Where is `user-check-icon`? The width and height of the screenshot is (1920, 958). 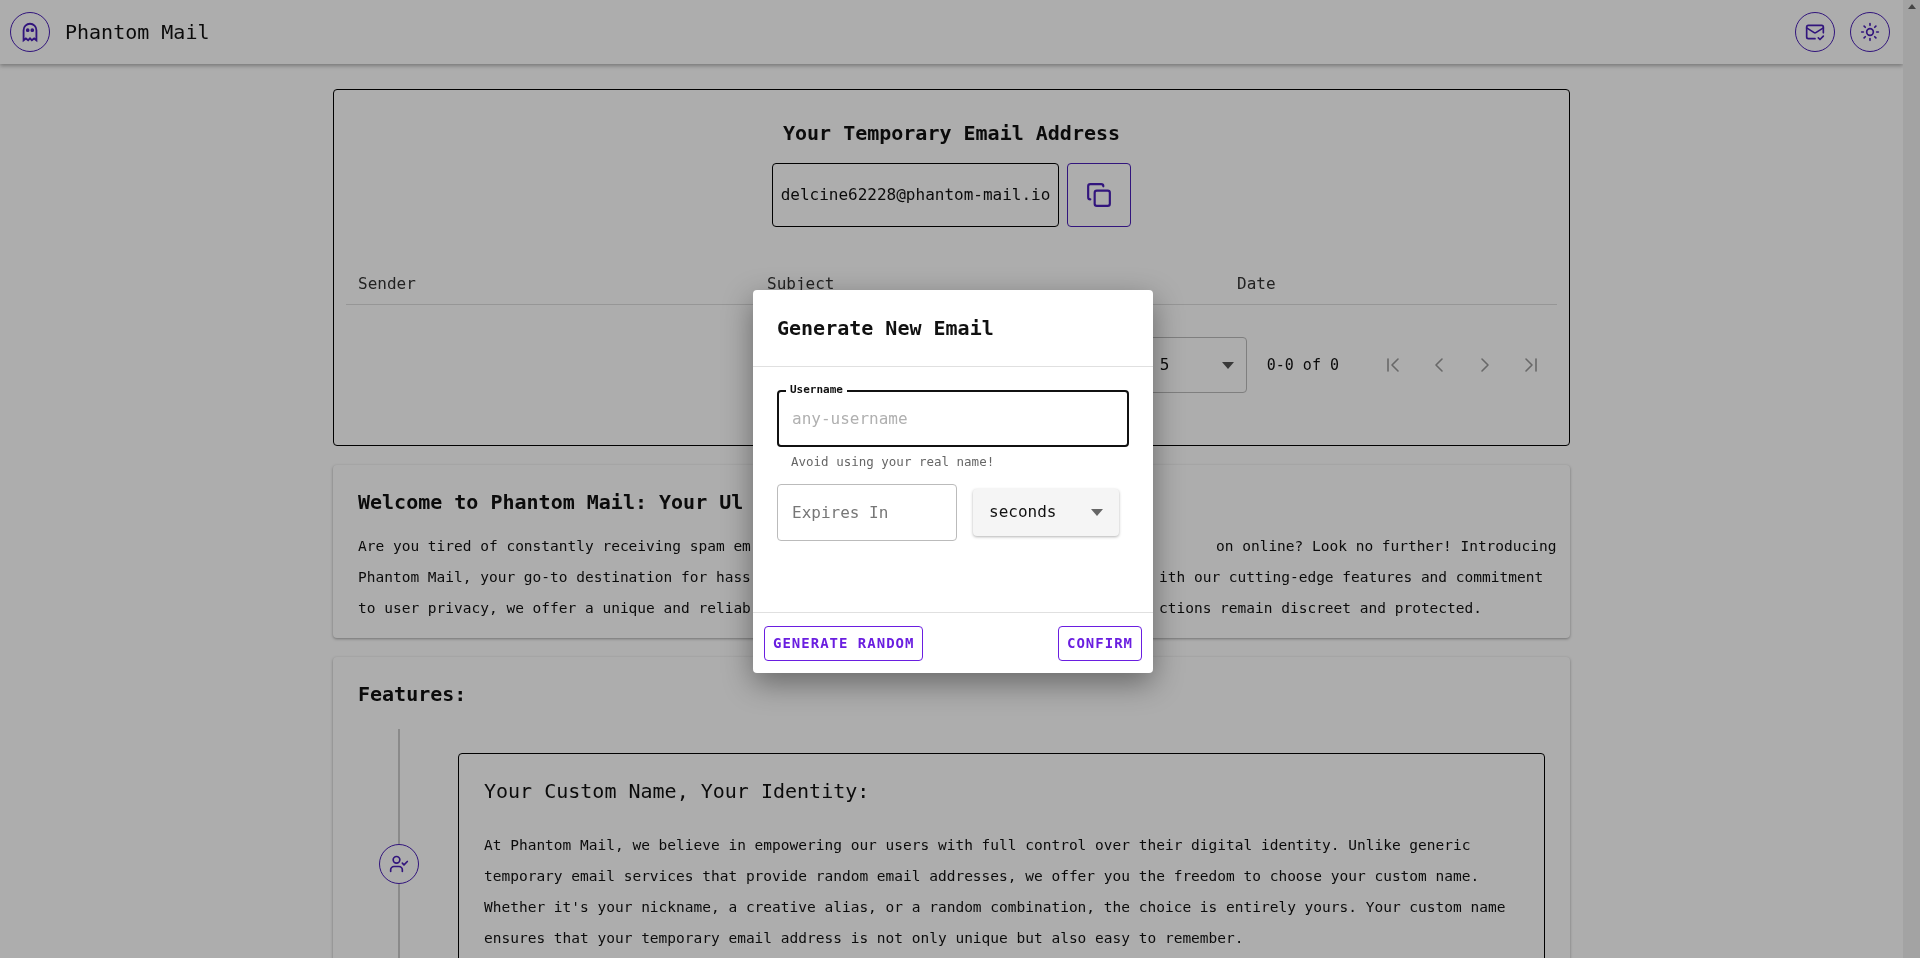 user-check-icon is located at coordinates (399, 864).